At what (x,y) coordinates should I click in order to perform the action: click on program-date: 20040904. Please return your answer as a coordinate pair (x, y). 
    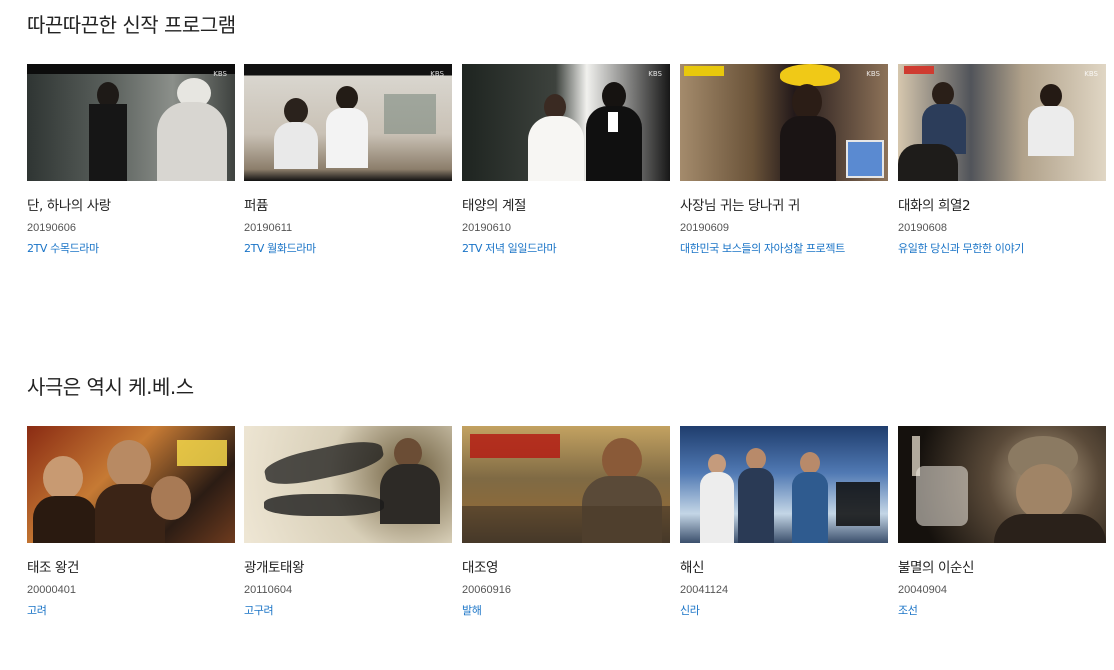
    Looking at the image, I should click on (922, 590).